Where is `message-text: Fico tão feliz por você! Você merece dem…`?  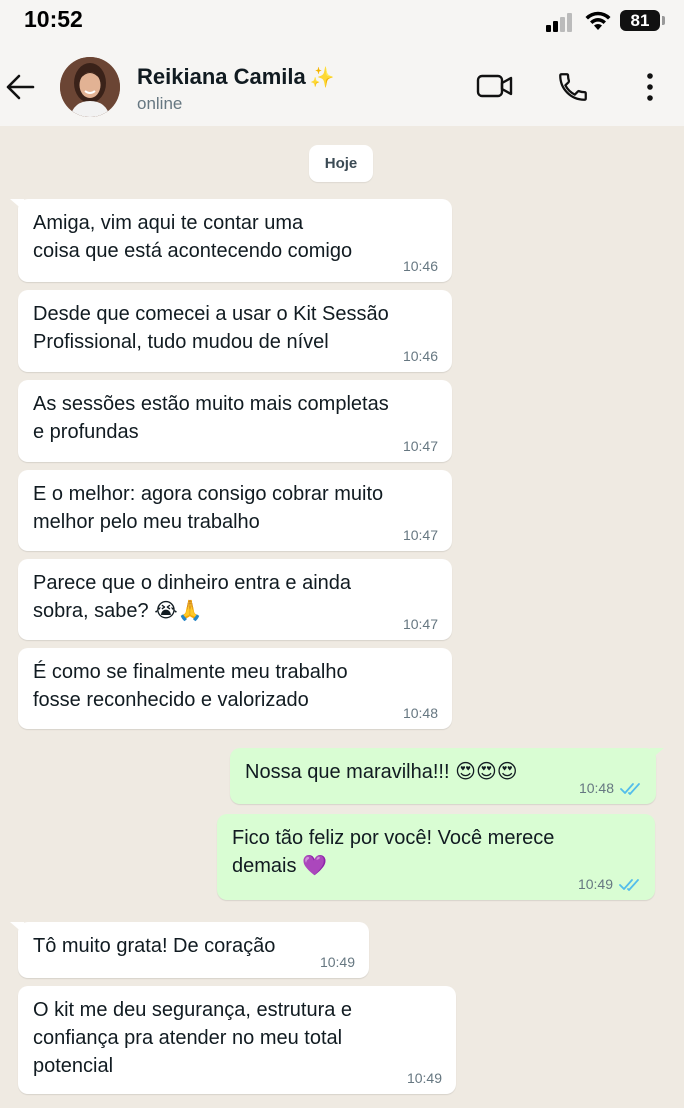 message-text: Fico tão feliz por você! Você merece dem… is located at coordinates (393, 852).